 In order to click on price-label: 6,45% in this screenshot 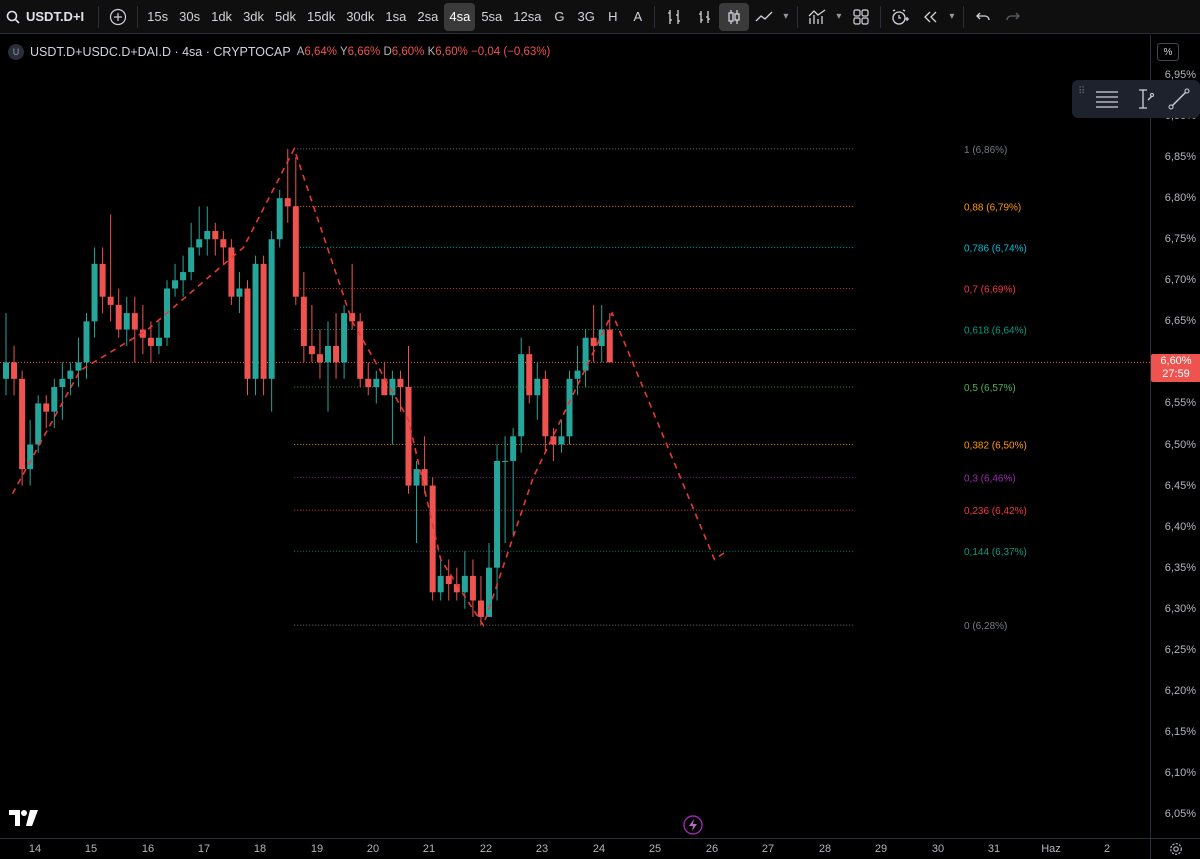, I will do `click(1180, 485)`.